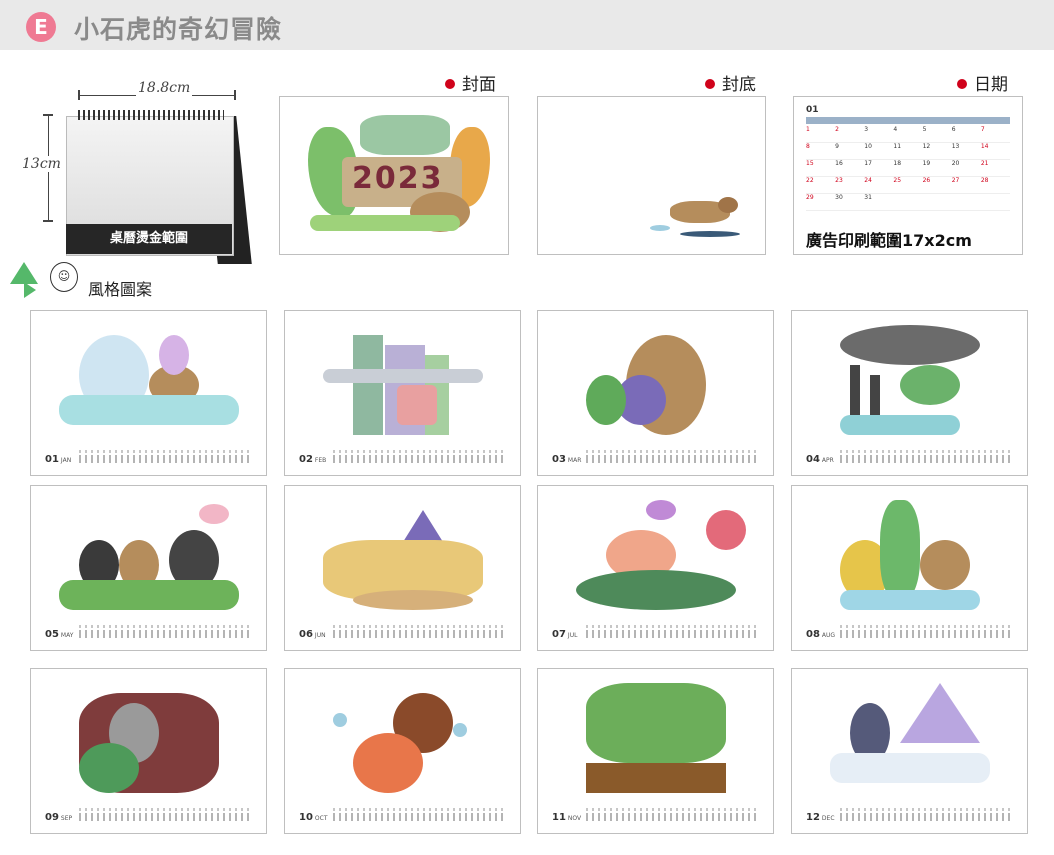 This screenshot has height=855, width=1054. What do you see at coordinates (889, 240) in the screenshot?
I see `ad-print-range: 廣告印刷範圍17x2cm` at bounding box center [889, 240].